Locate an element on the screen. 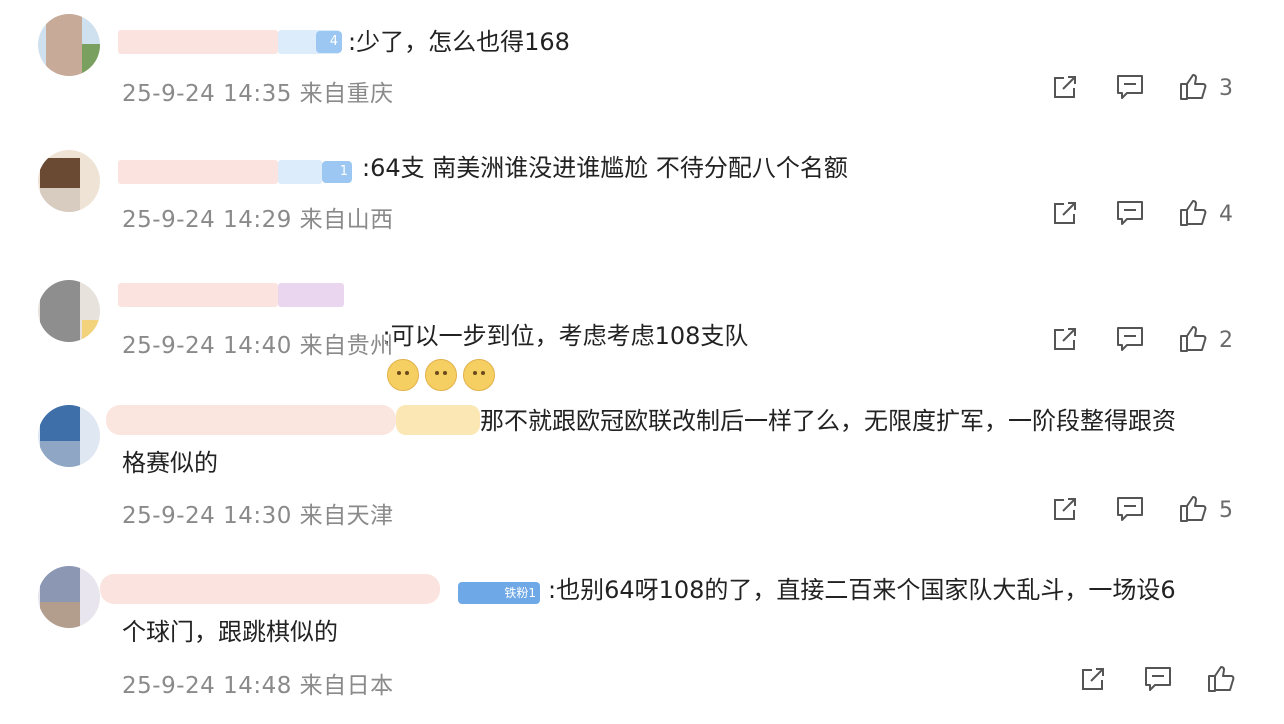 The image size is (1284, 724). like-count: 5 is located at coordinates (1226, 510).